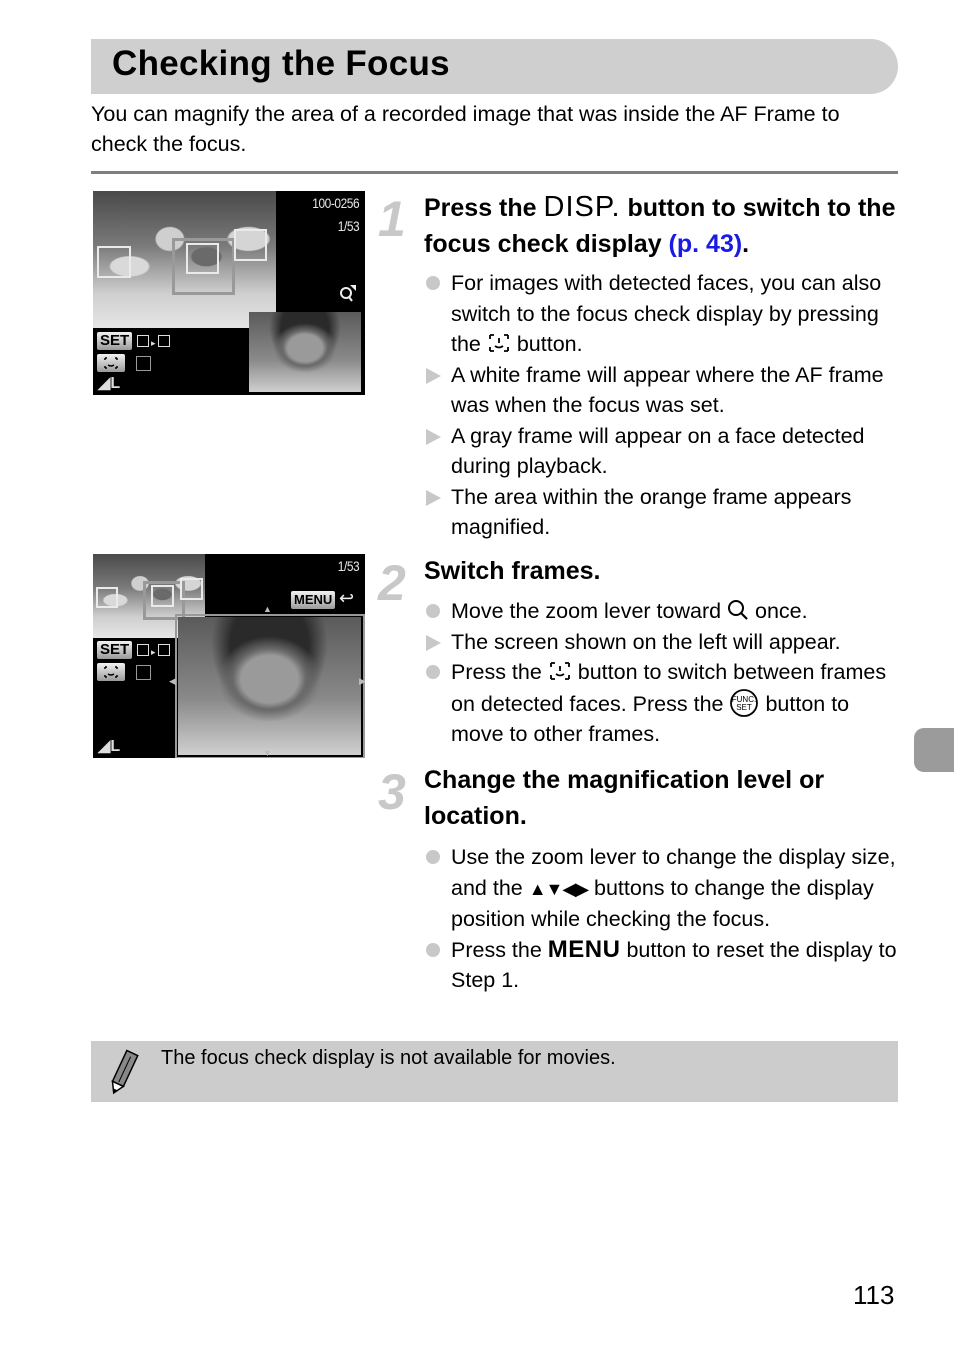 The height and width of the screenshot is (1345, 954). What do you see at coordinates (305, 352) in the screenshot?
I see `magnified-face` at bounding box center [305, 352].